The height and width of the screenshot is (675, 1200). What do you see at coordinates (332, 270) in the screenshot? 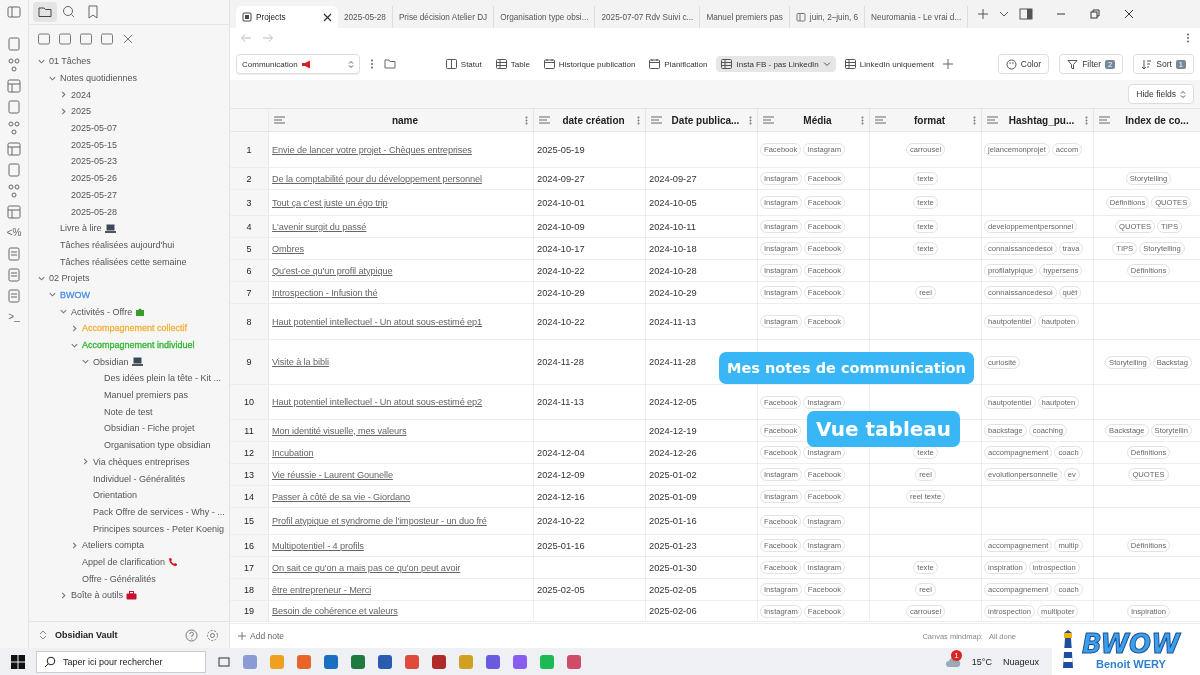
I see `note-link: Qu'est-ce qu'un profil atypique` at bounding box center [332, 270].